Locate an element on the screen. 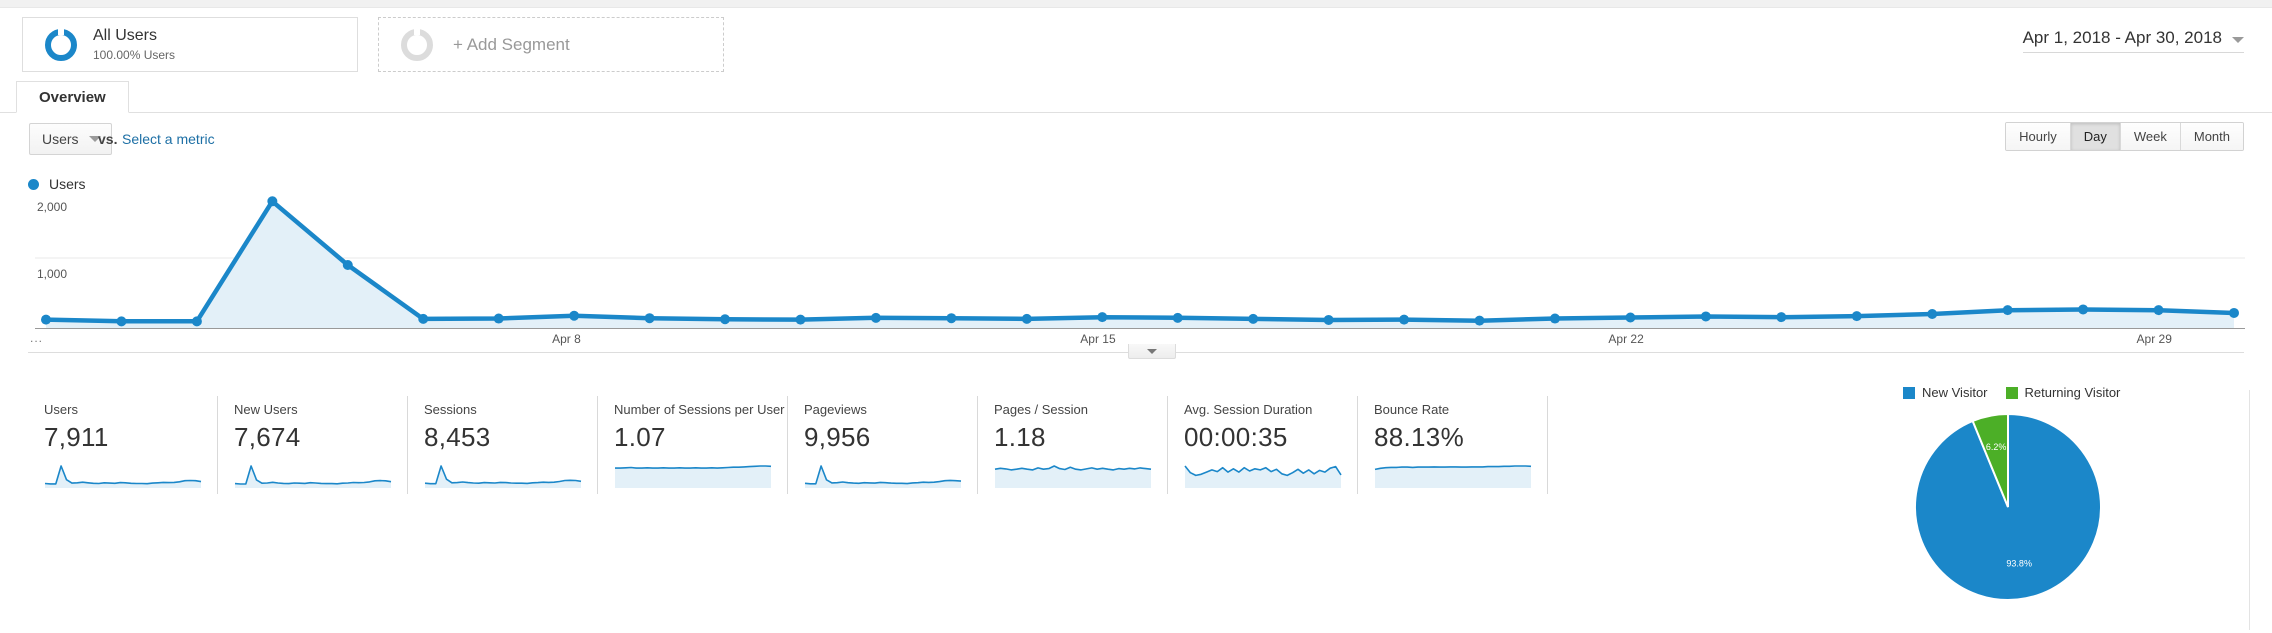  new-vs-returning-pie: 93.8% 6.2% is located at coordinates (2008, 507).